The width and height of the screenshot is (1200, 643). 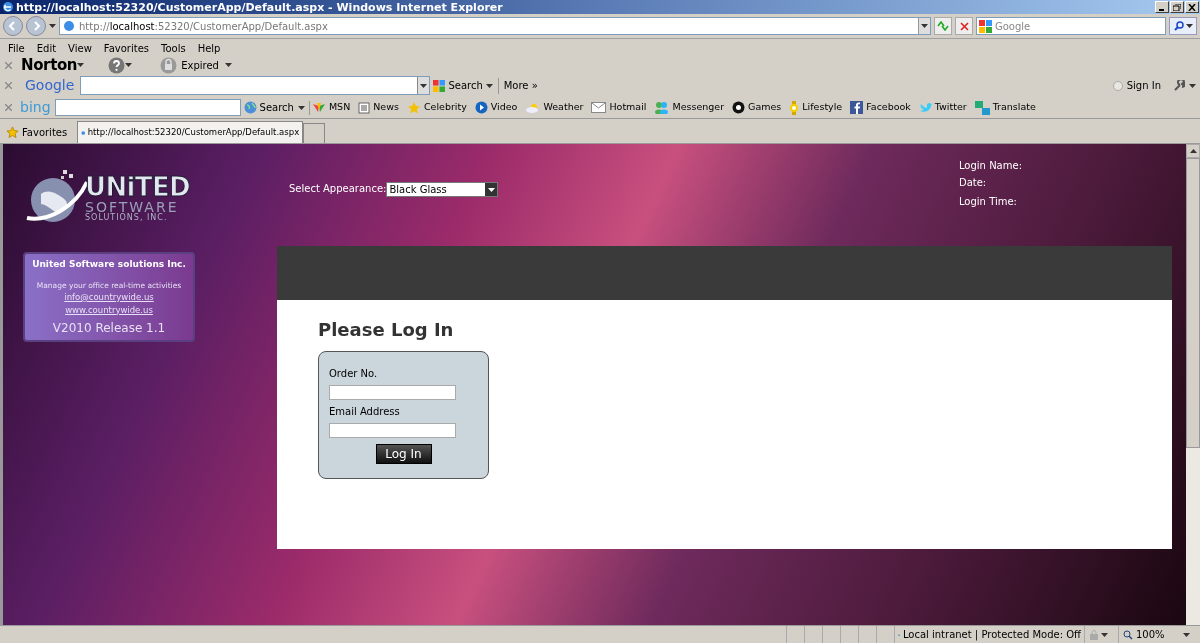 What do you see at coordinates (495, 26) in the screenshot?
I see `address-field: http://localhost:52320/CustomerApp/Default.aspx` at bounding box center [495, 26].